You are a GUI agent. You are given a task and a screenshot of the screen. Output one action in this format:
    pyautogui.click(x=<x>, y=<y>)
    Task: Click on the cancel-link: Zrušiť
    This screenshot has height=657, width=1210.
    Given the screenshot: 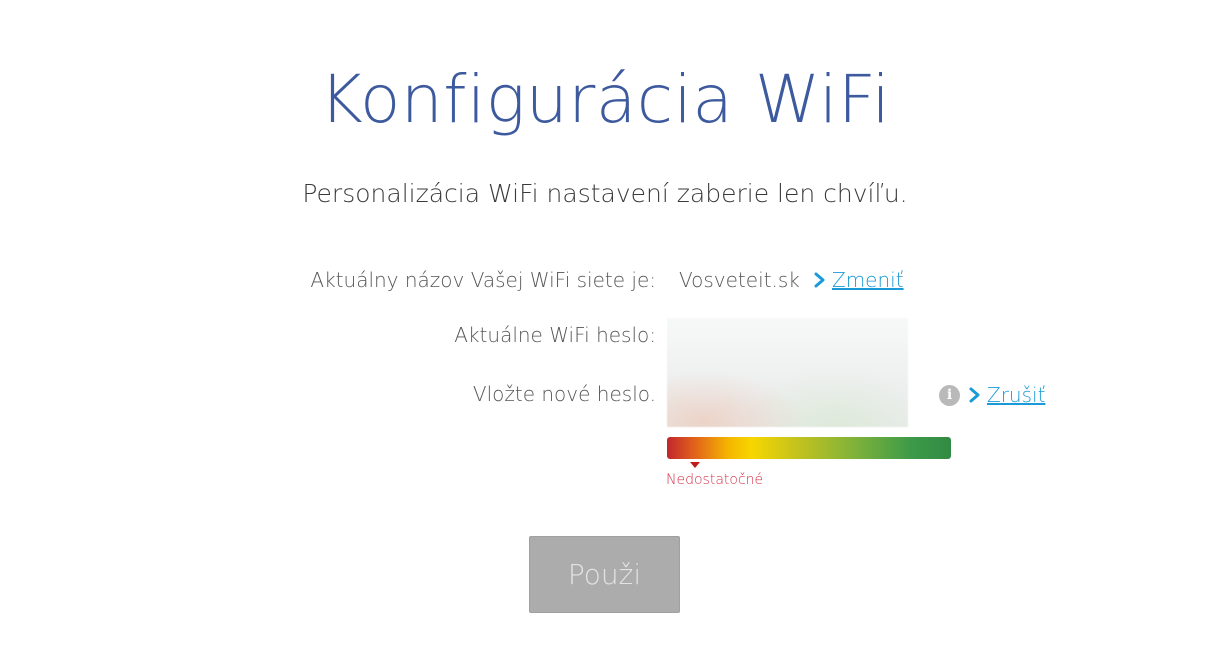 What is the action you would take?
    pyautogui.click(x=1006, y=395)
    